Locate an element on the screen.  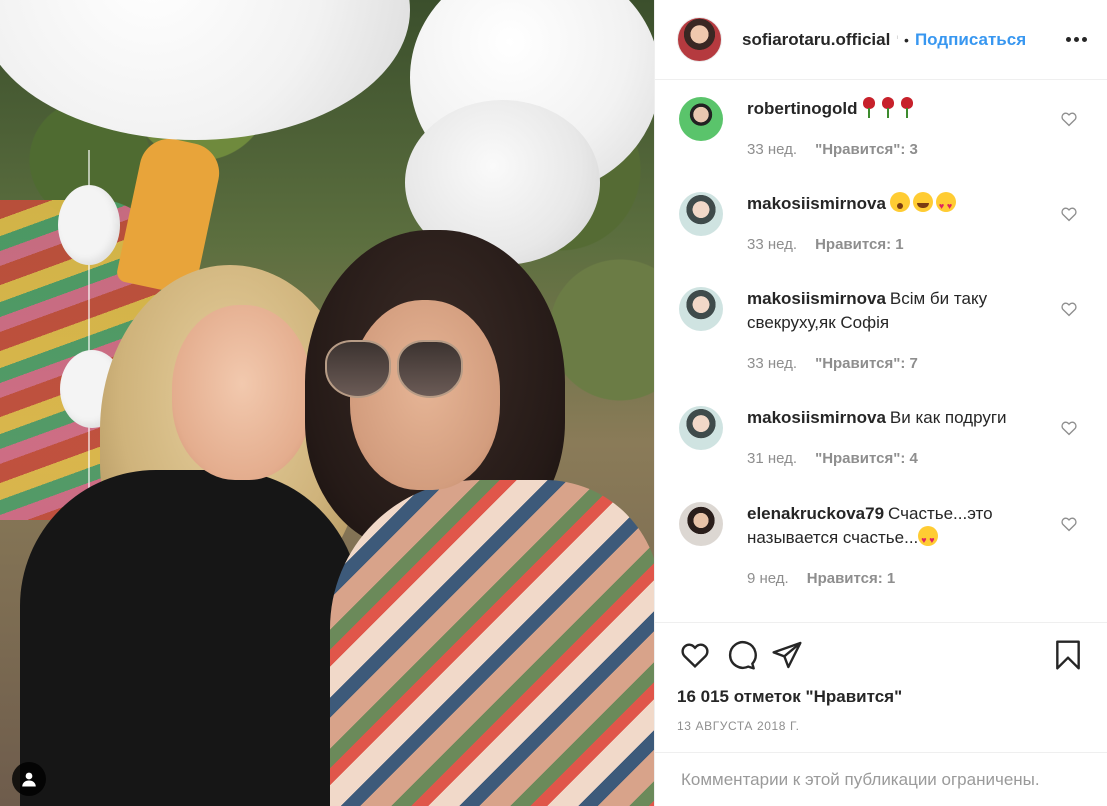
likes-count: 16 015 отметок "Нравится" is located at coordinates (881, 697).